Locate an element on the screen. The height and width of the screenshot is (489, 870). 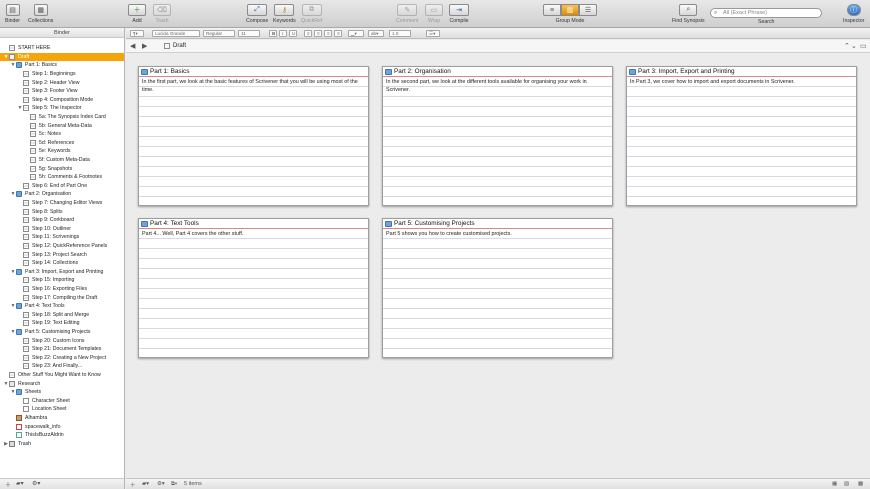
align-left-button: ≡ is located at coordinates (308, 33).